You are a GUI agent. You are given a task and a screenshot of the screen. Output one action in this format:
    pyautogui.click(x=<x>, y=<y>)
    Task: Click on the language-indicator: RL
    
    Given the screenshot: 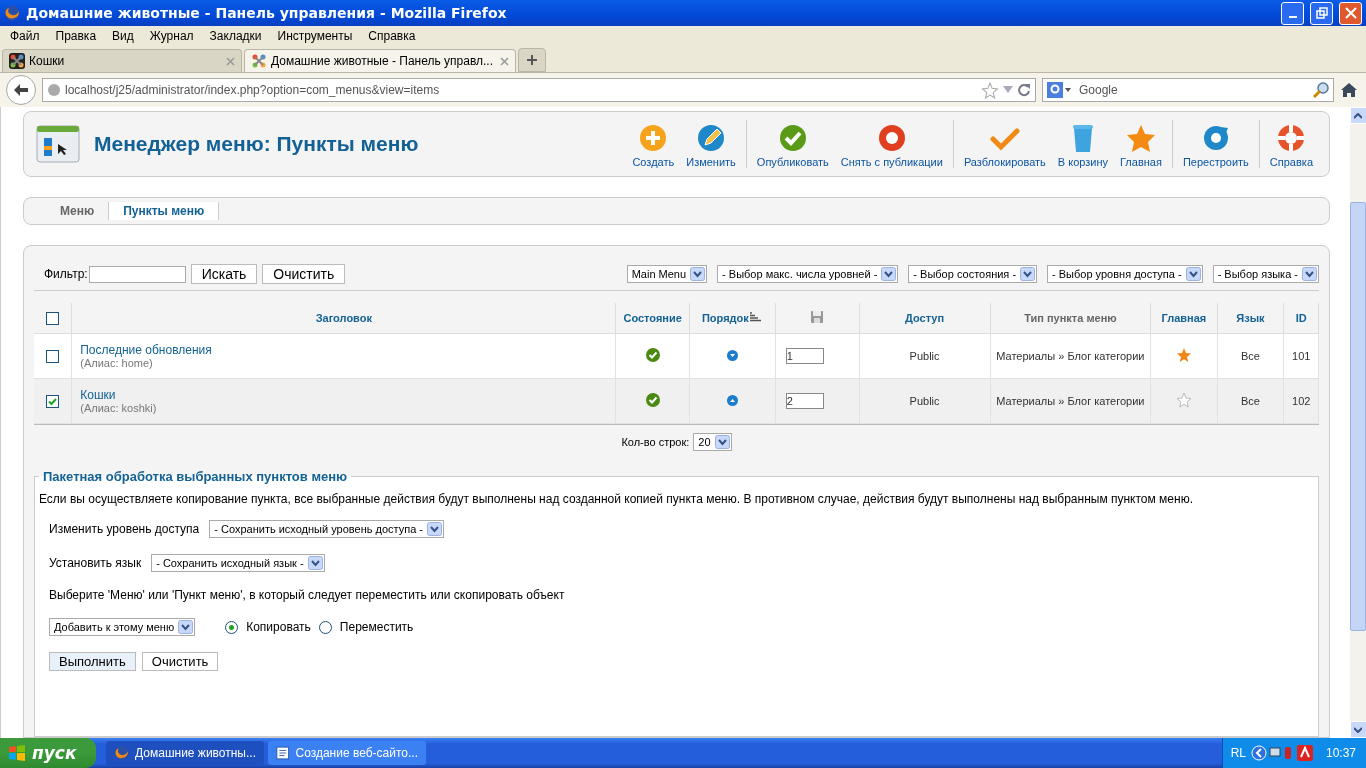 What is the action you would take?
    pyautogui.click(x=1238, y=753)
    